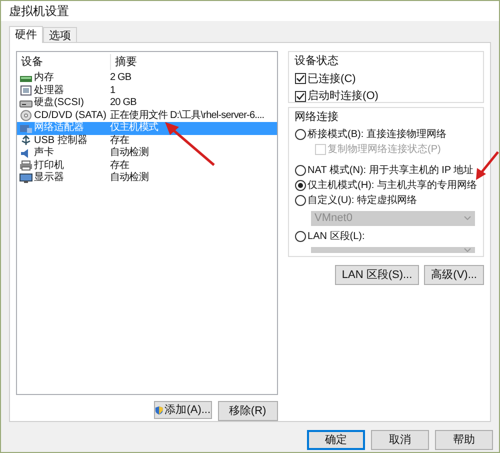 Image resolution: width=500 pixels, height=453 pixels. Describe the element at coordinates (44, 78) in the screenshot. I see `device-name: 内存` at that location.